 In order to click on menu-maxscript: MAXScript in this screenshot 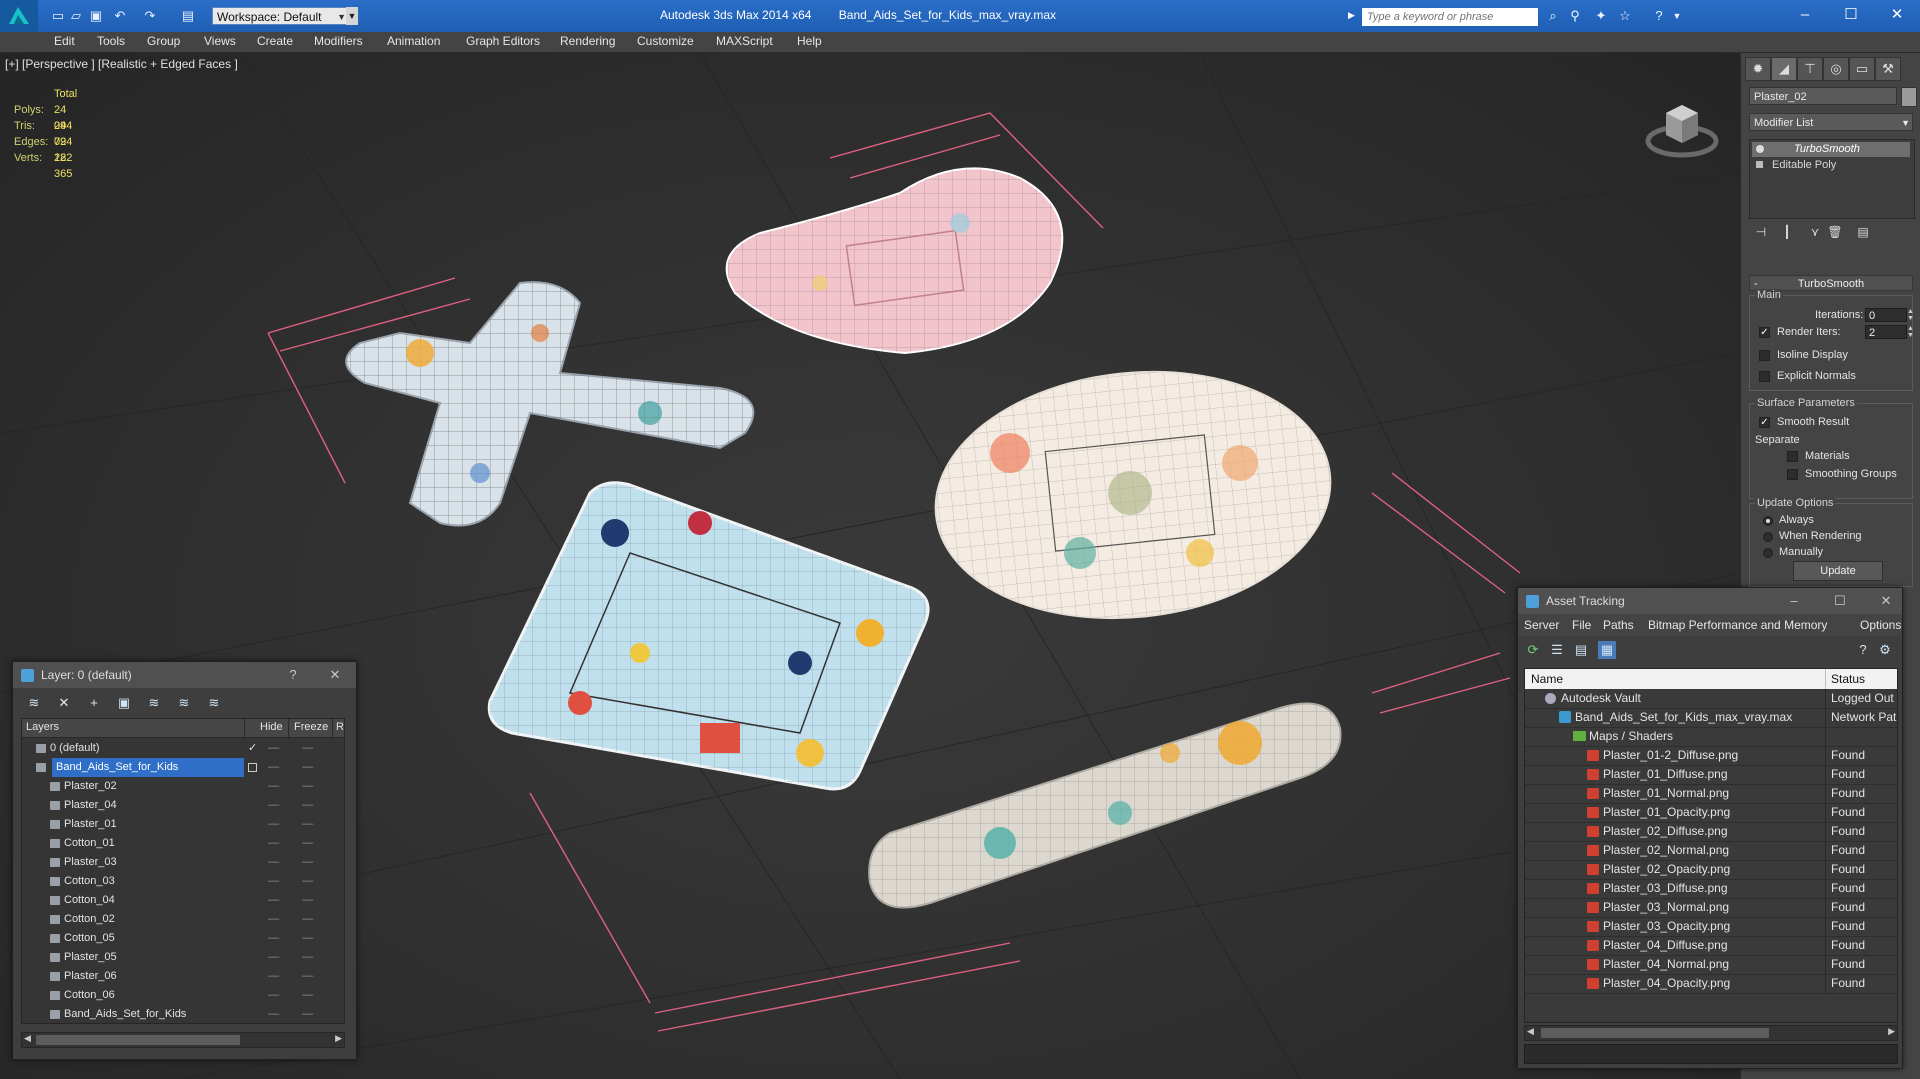, I will do `click(744, 41)`.